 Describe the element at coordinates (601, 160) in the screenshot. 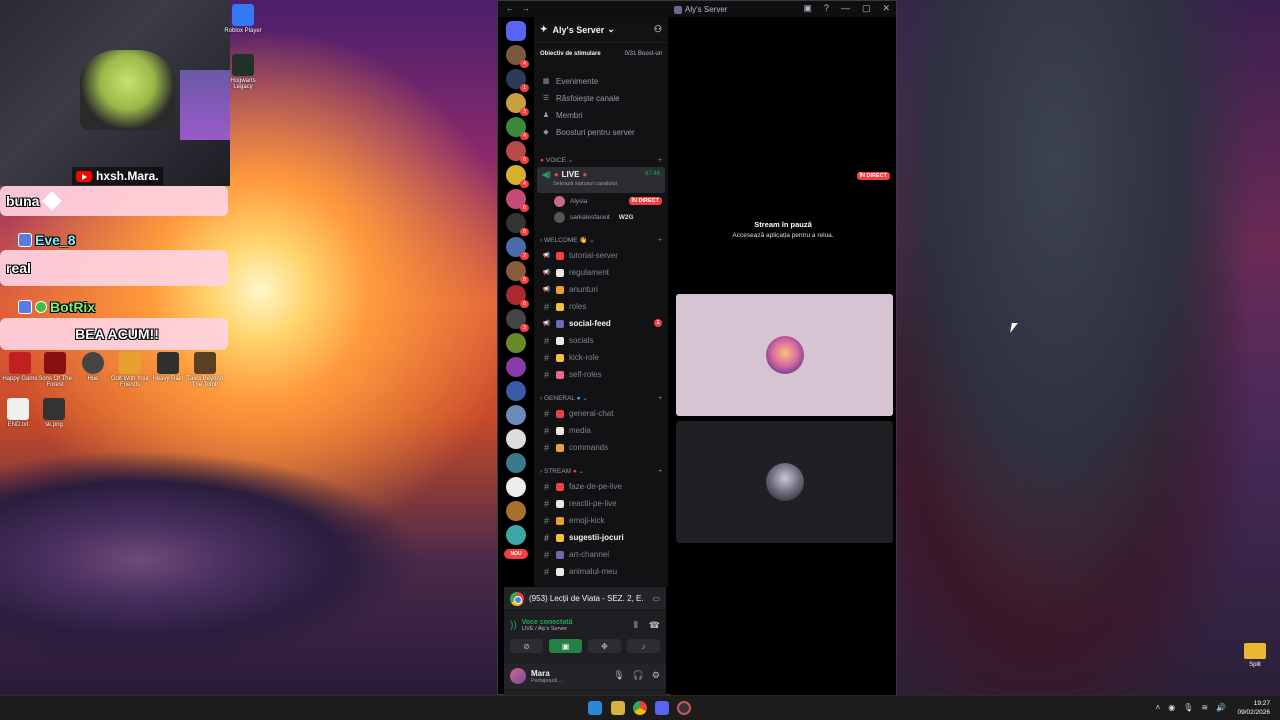

I see `category-voice: ● VOICE ⌄ +` at that location.